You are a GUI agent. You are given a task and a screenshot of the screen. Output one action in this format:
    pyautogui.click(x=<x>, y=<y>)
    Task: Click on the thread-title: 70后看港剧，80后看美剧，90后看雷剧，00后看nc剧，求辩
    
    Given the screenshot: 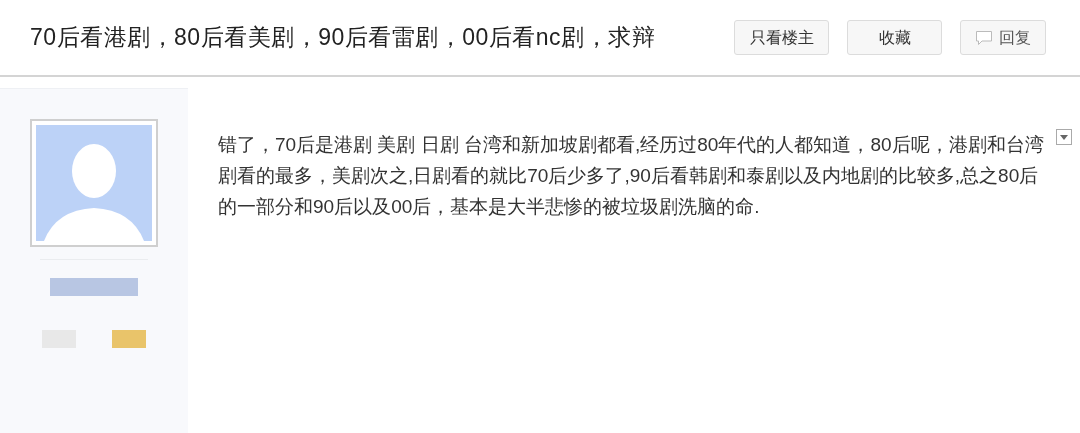 What is the action you would take?
    pyautogui.click(x=343, y=38)
    